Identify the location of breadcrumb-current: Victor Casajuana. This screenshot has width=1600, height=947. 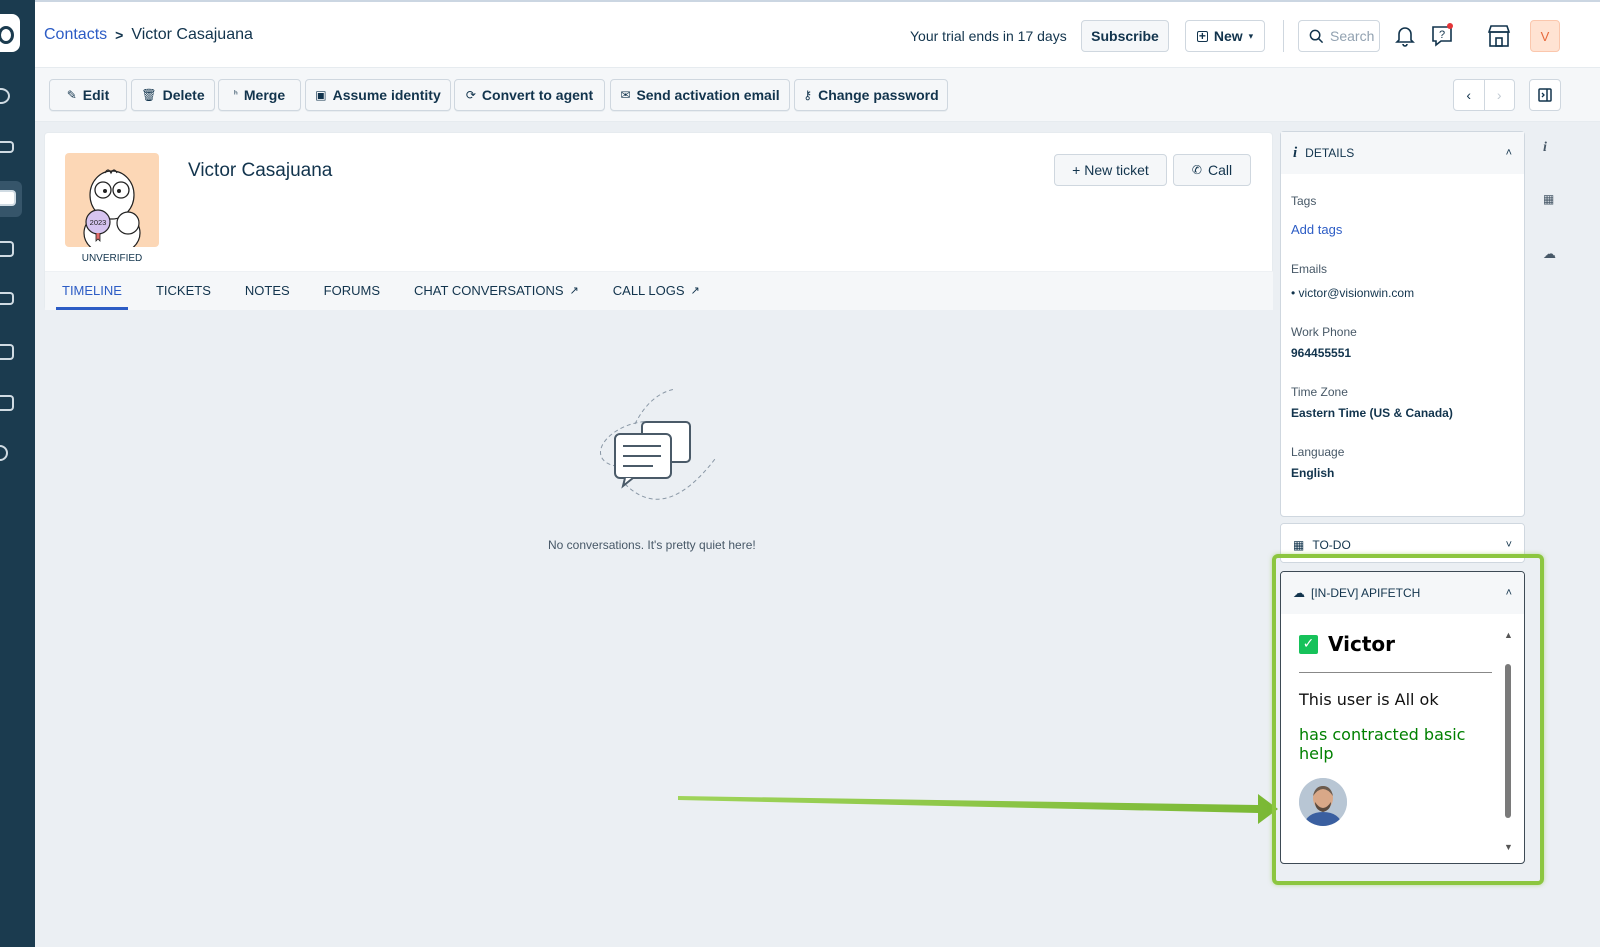
(192, 34).